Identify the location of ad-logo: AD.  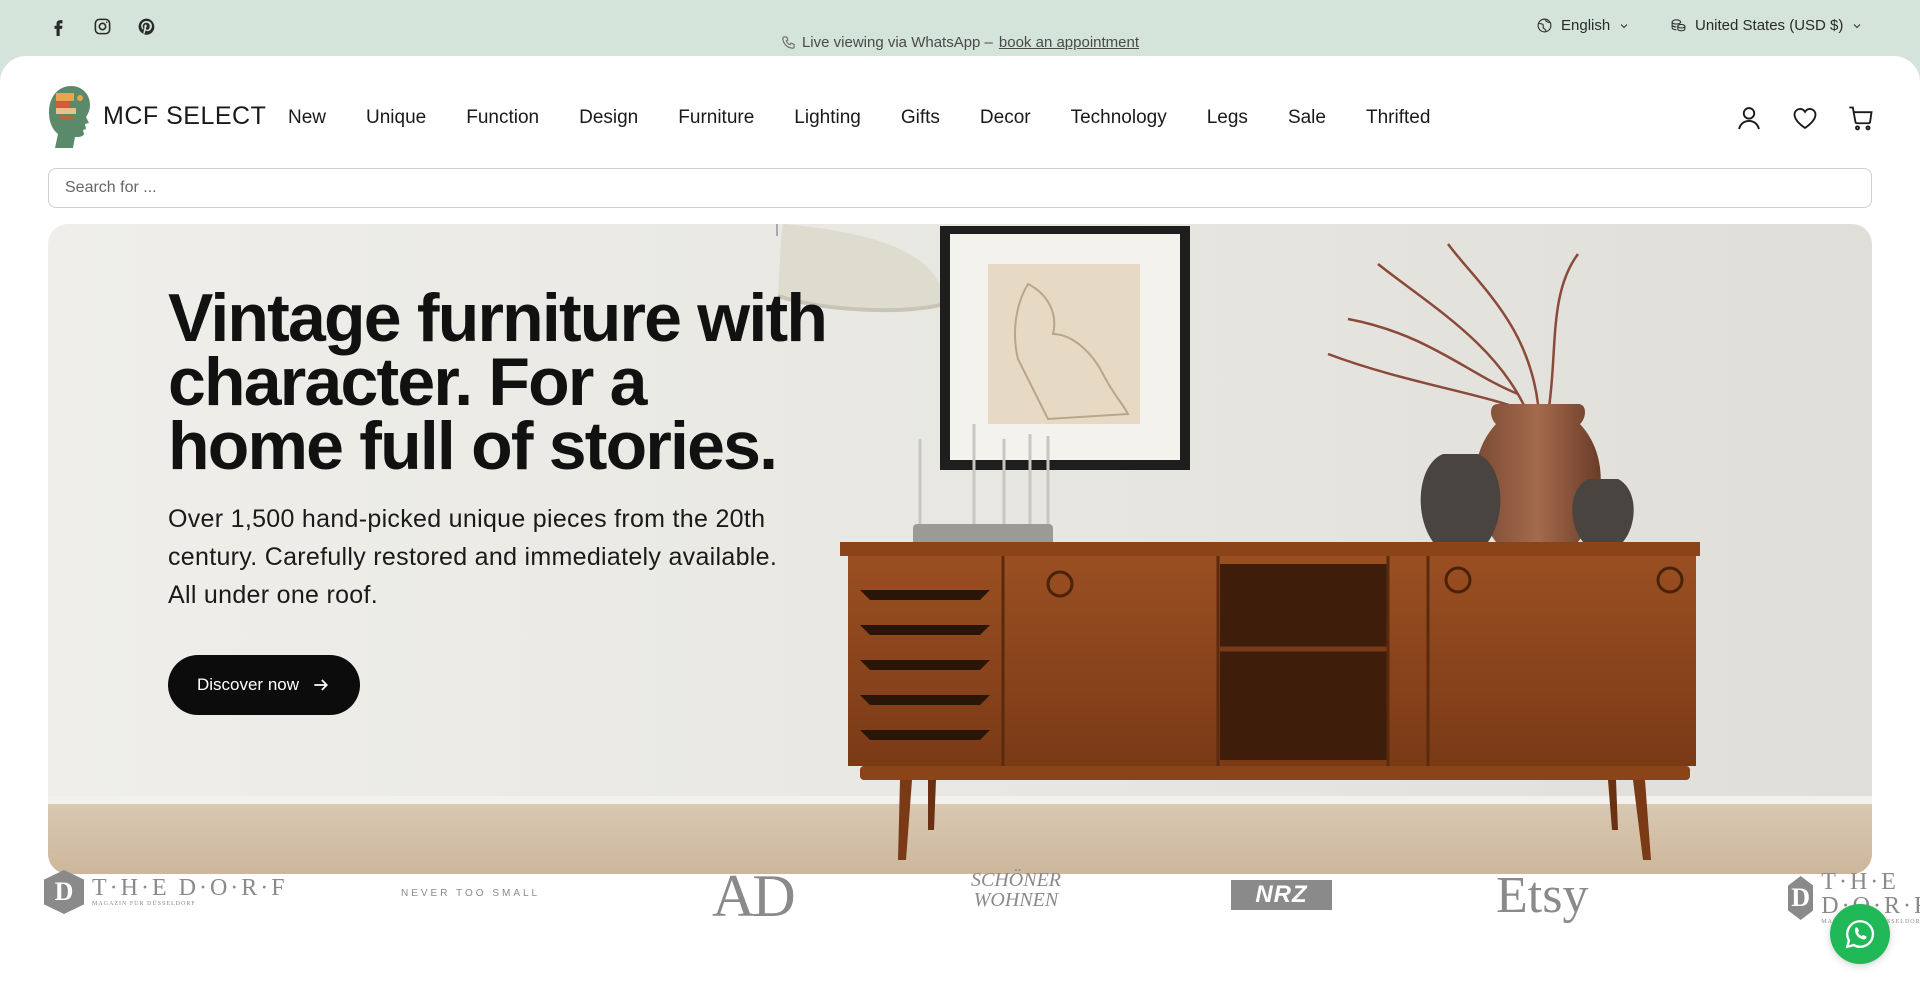
(754, 896).